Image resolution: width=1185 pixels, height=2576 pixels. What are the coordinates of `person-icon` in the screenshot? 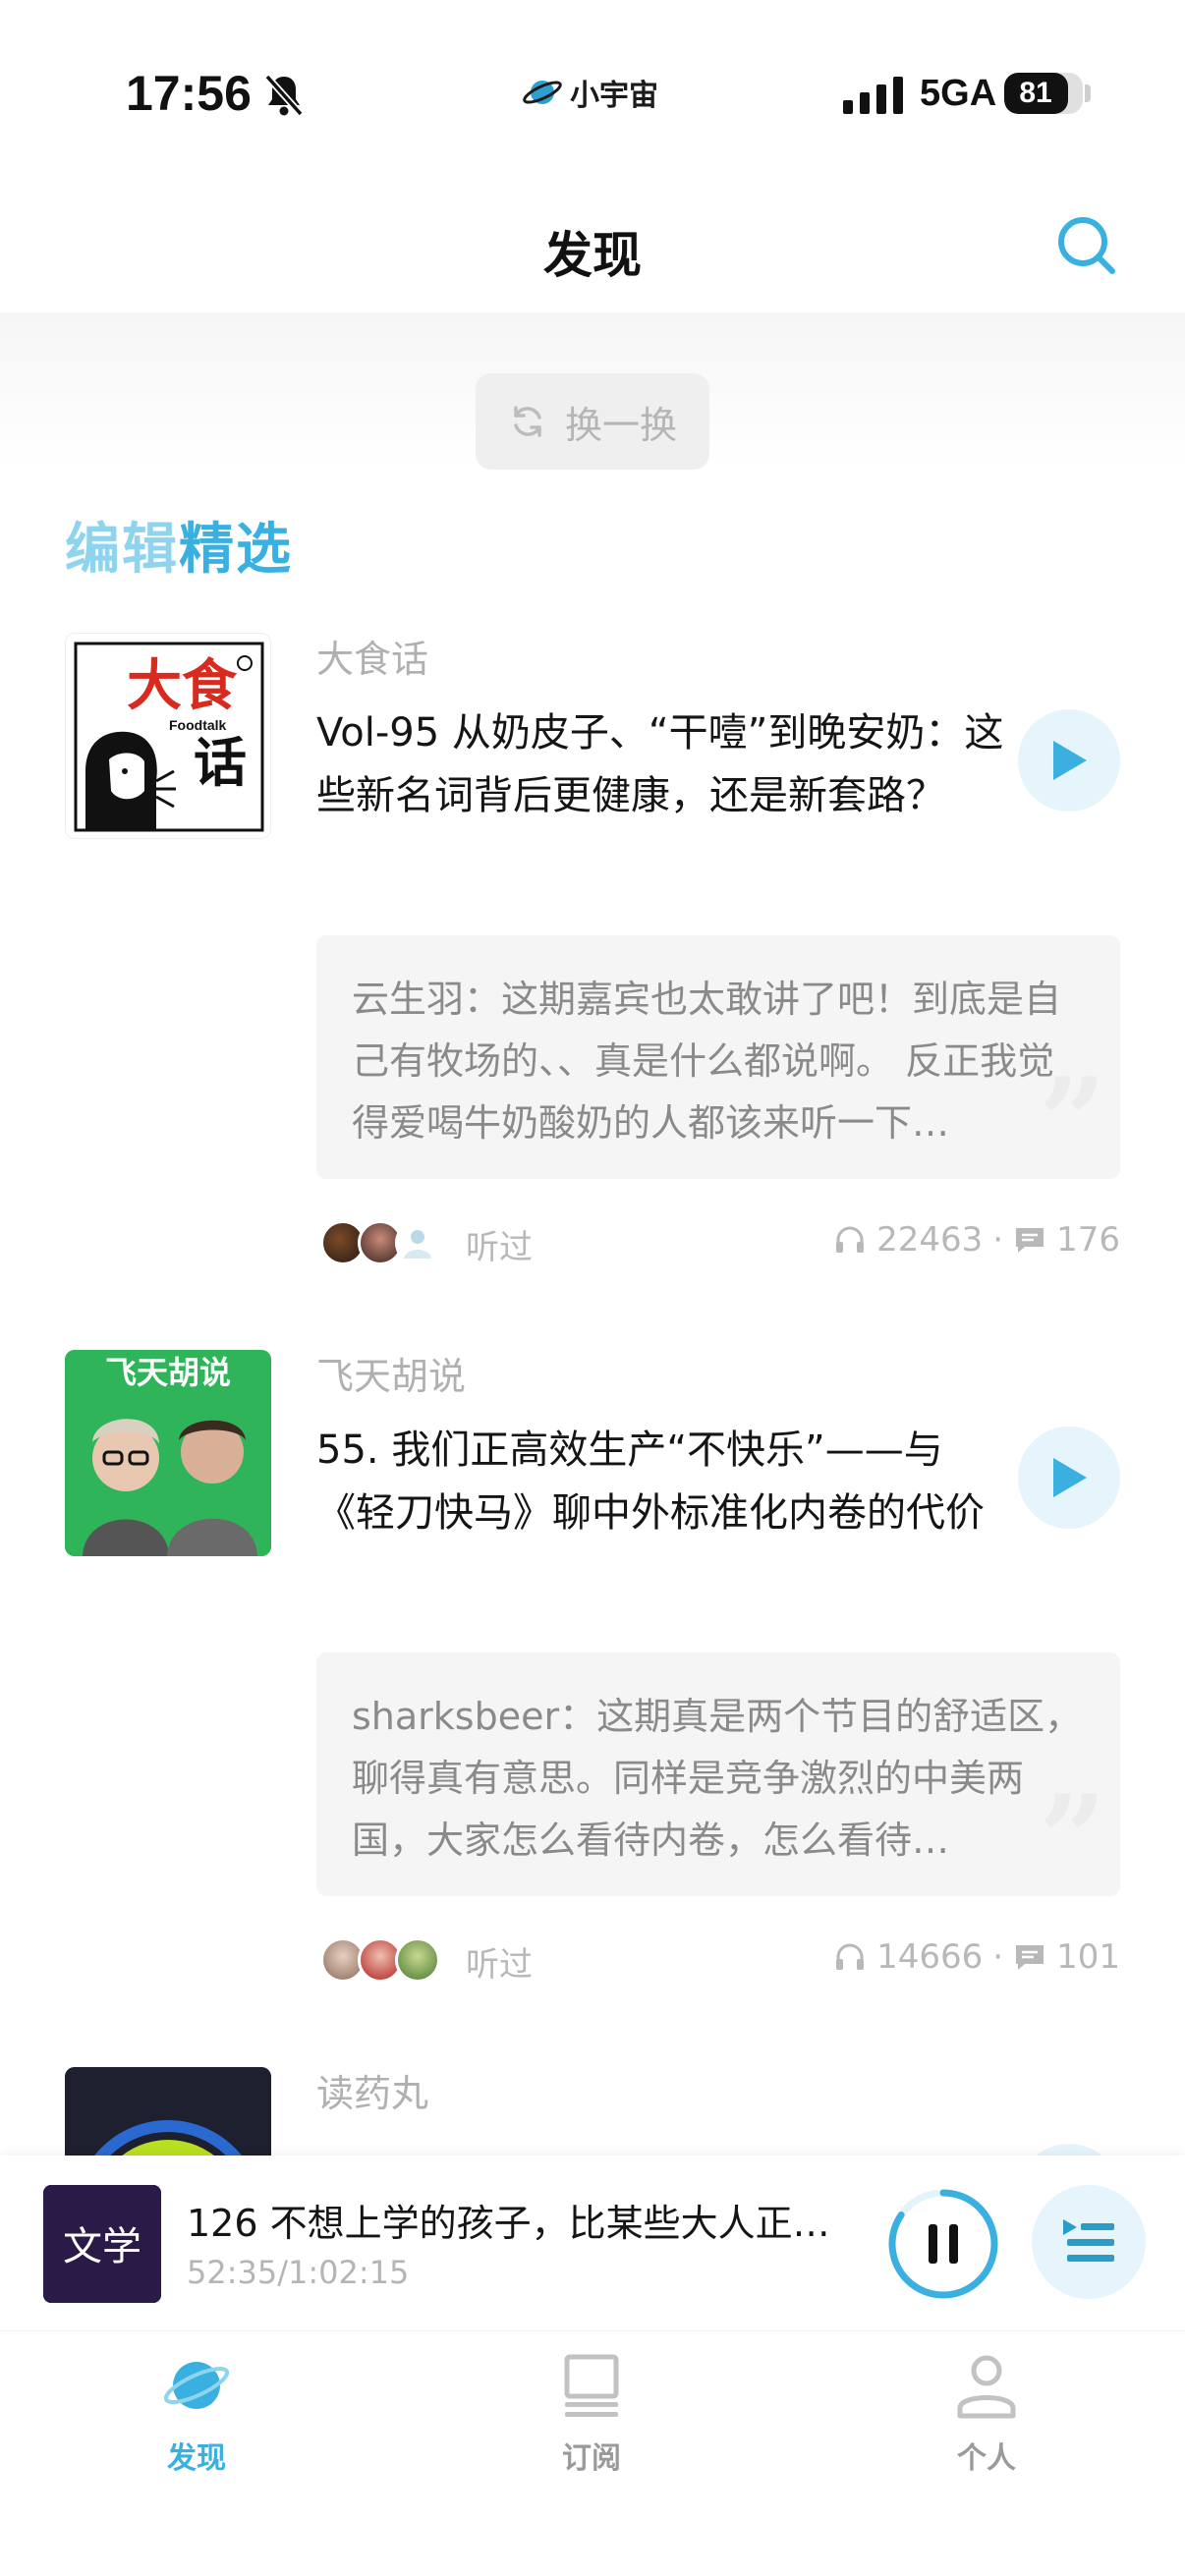 It's located at (987, 2387).